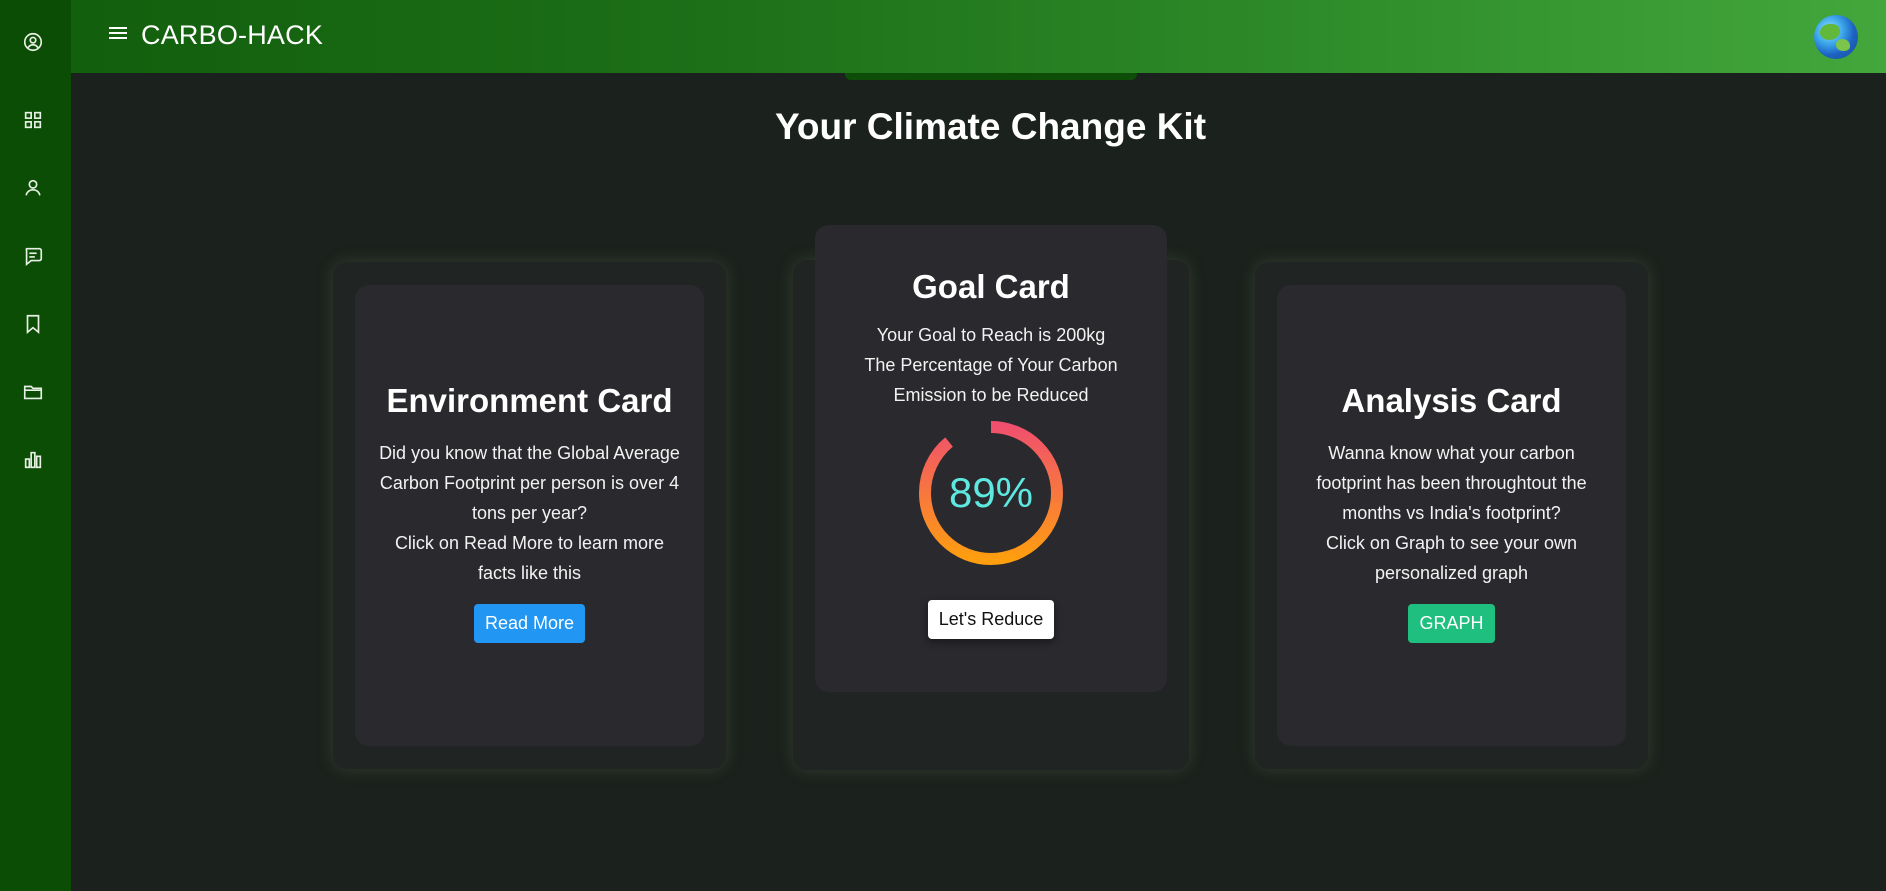 The width and height of the screenshot is (1886, 891). What do you see at coordinates (978, 36) in the screenshot?
I see `top-header: CARBO-HACK` at bounding box center [978, 36].